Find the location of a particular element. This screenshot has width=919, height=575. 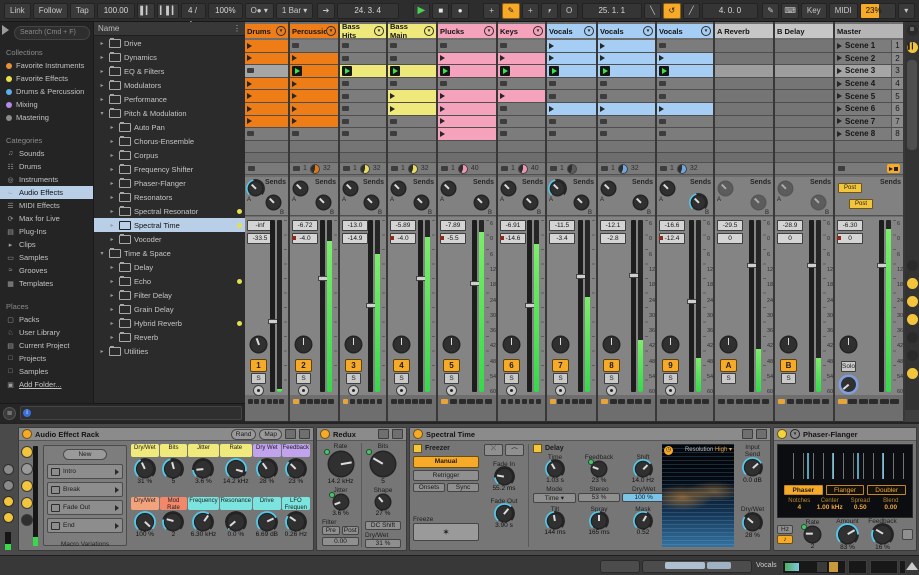

peak-level-field: -6.30 is located at coordinates (850, 225).